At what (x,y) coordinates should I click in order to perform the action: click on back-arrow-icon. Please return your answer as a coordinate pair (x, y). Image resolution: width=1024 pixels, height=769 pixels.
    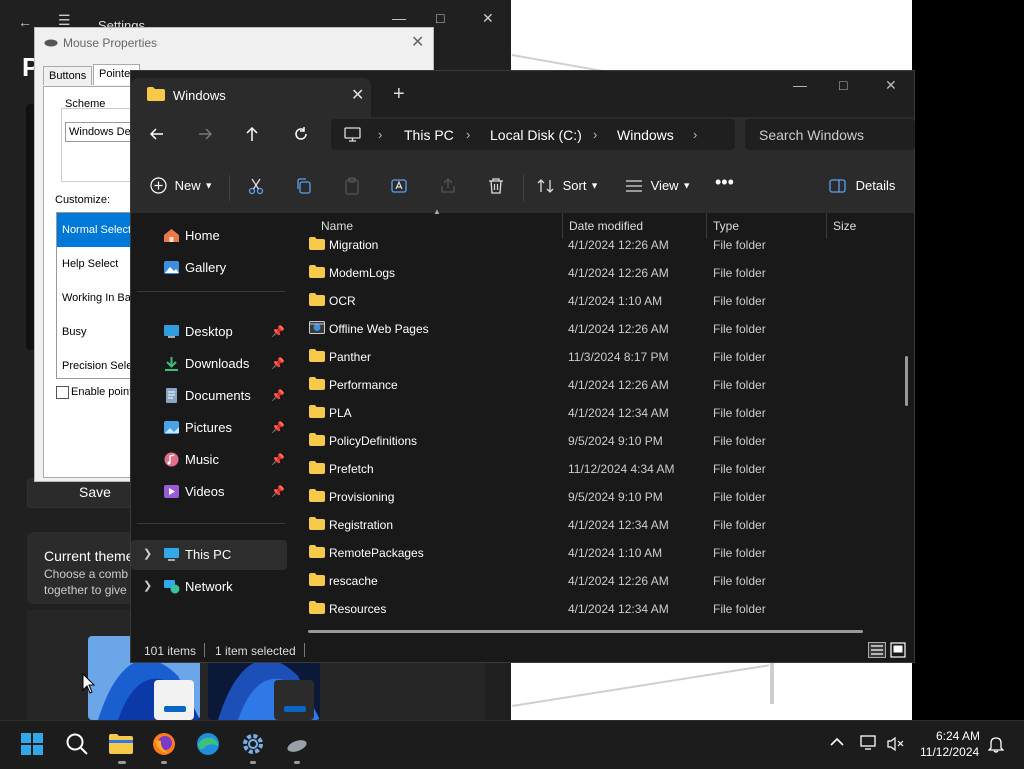
    Looking at the image, I should click on (158, 135).